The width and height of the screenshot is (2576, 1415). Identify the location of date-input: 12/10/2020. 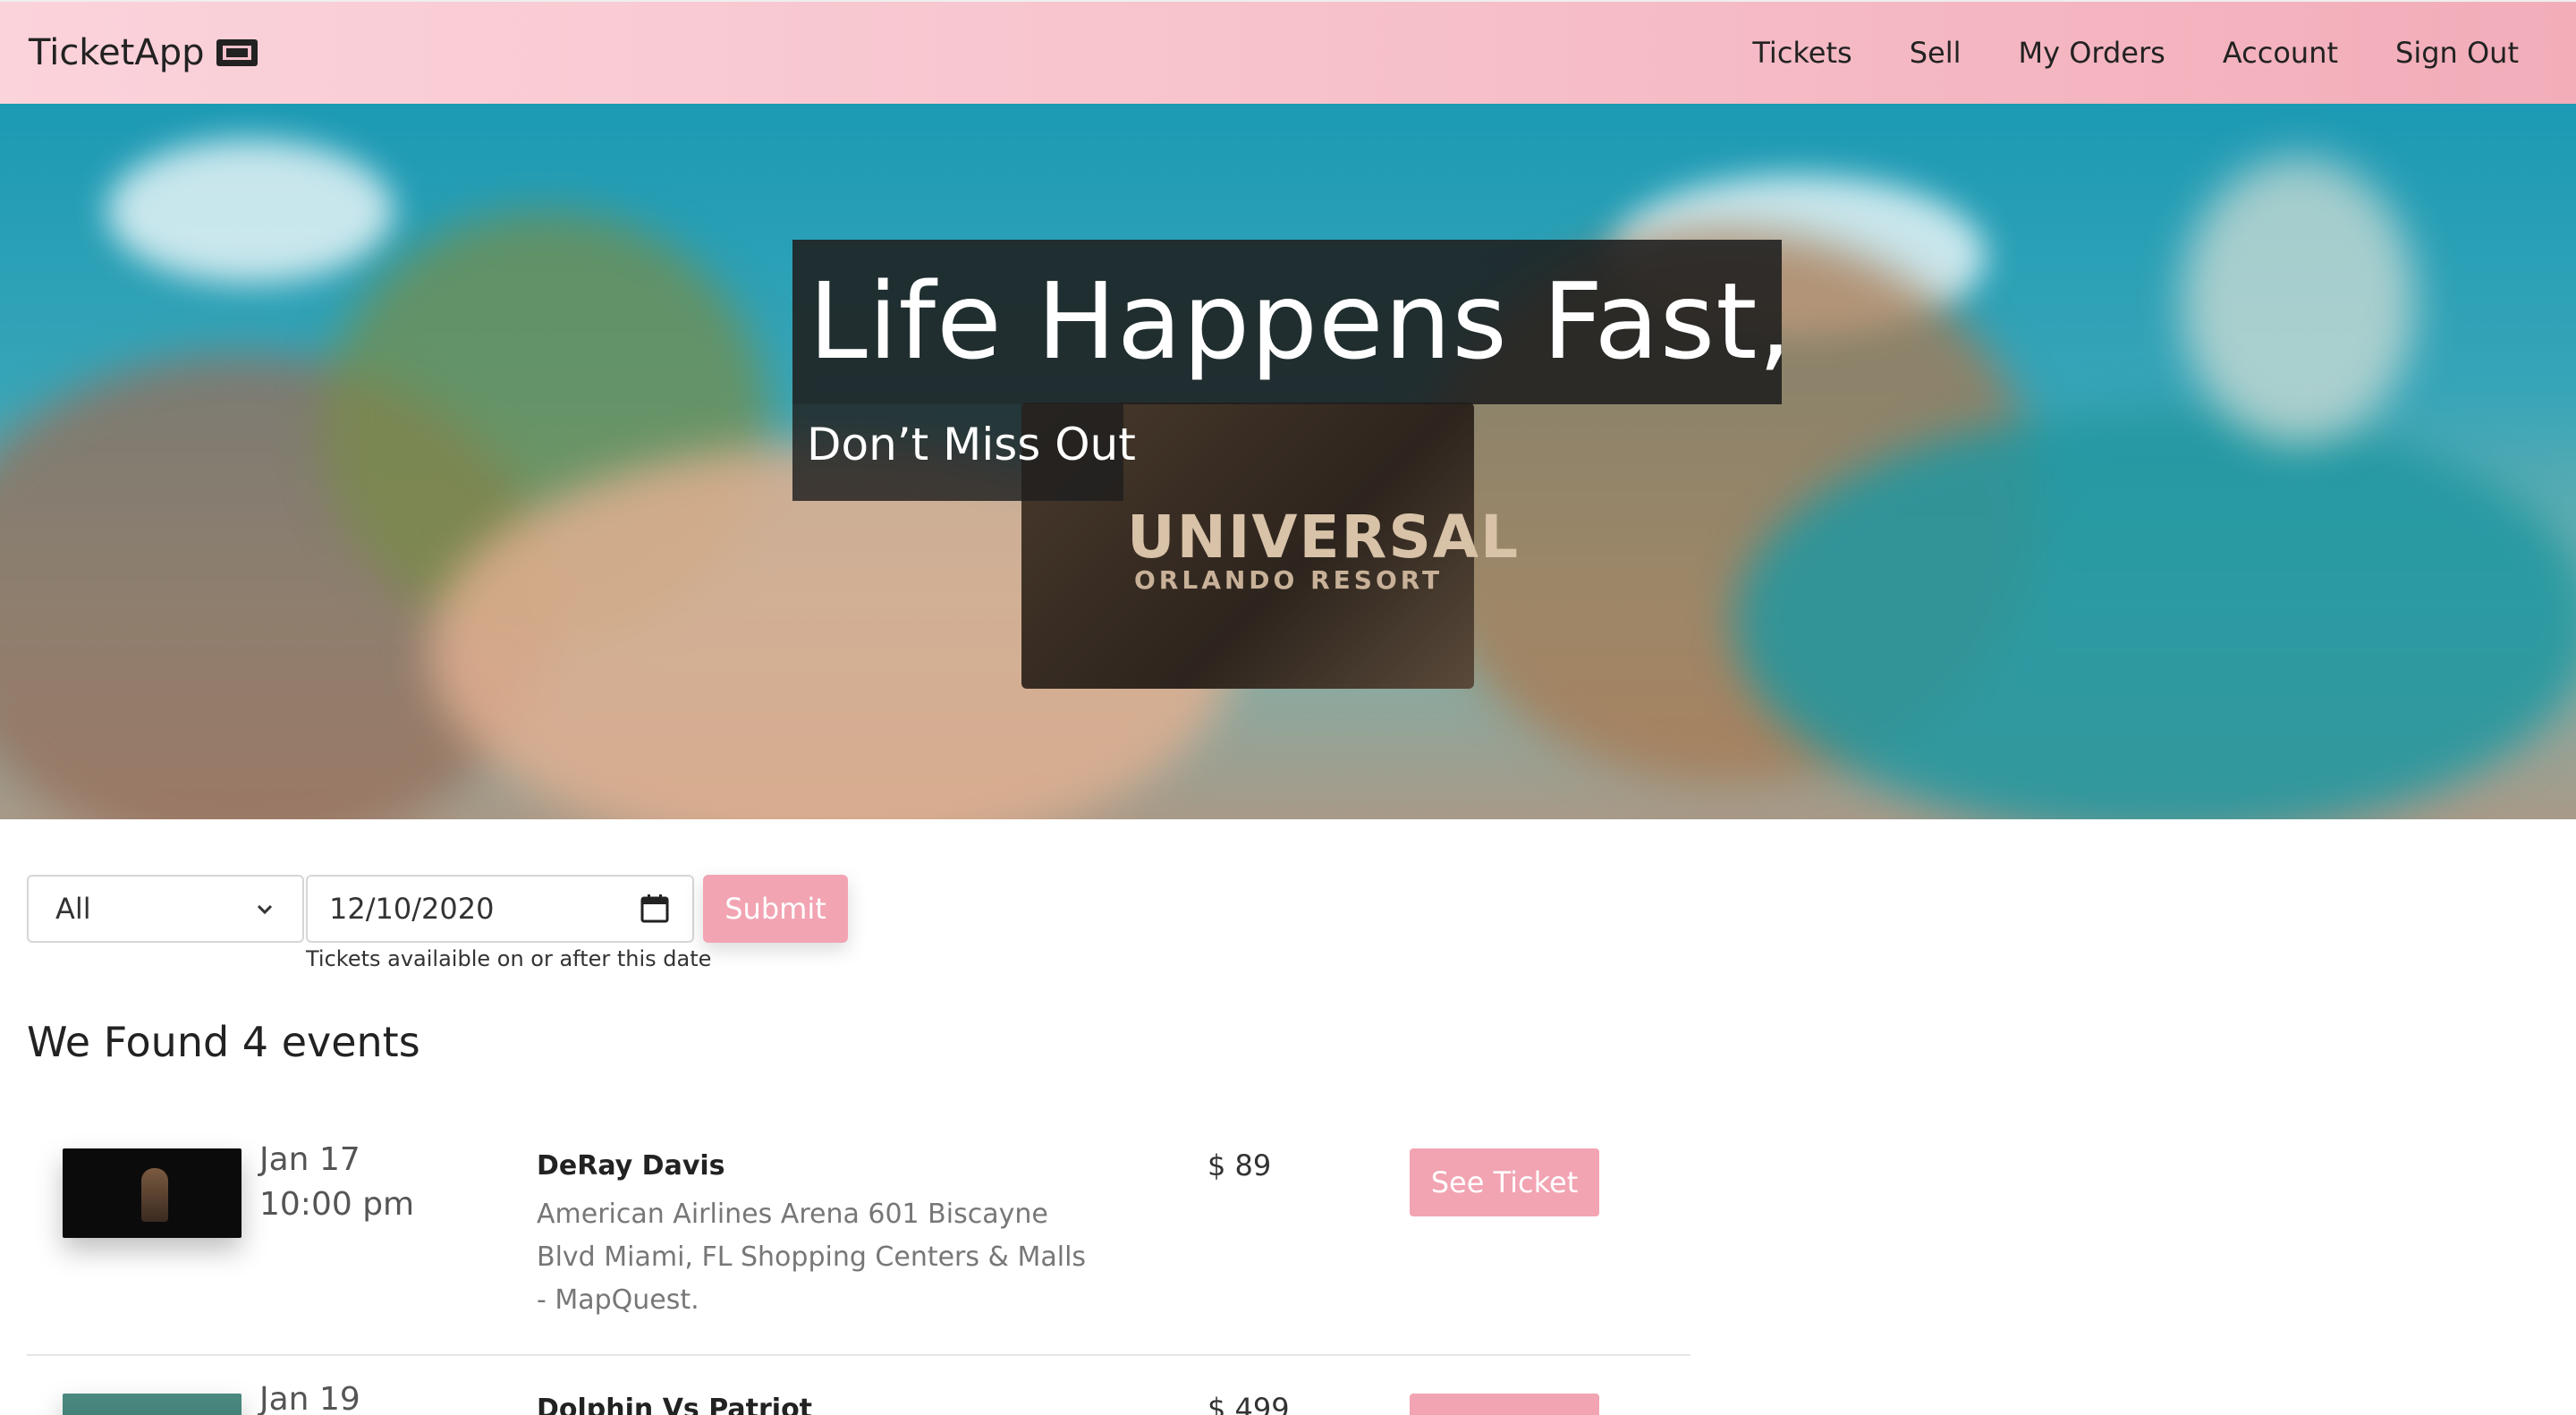
(500, 909).